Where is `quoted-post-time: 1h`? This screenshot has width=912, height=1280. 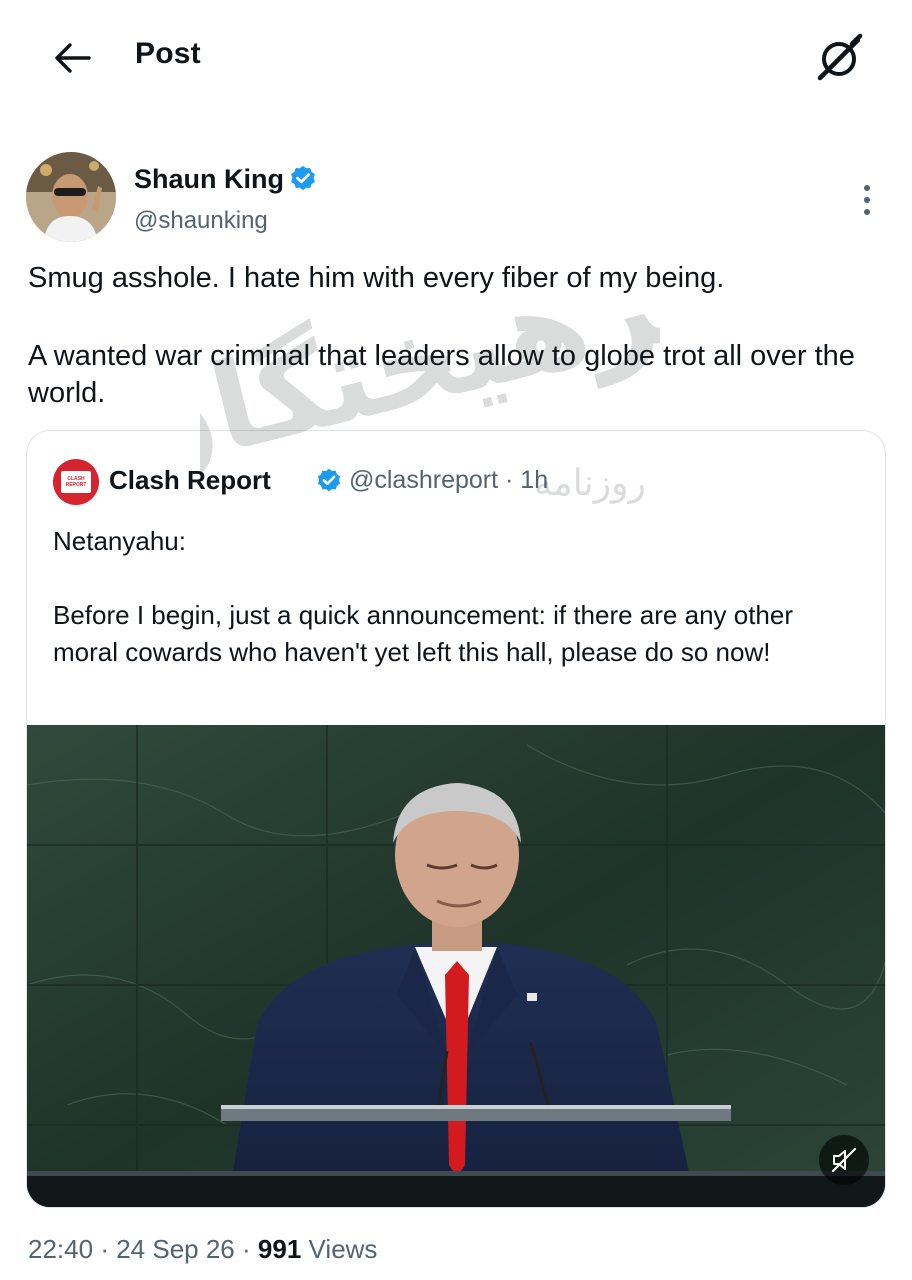 quoted-post-time: 1h is located at coordinates (534, 480).